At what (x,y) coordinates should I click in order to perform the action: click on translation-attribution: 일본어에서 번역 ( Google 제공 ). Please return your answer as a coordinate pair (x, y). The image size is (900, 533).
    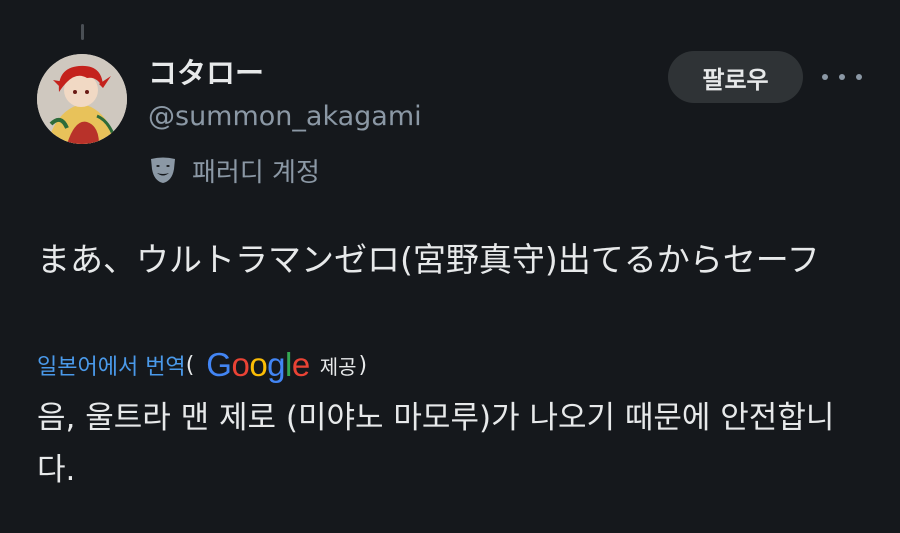
    Looking at the image, I should click on (202, 365).